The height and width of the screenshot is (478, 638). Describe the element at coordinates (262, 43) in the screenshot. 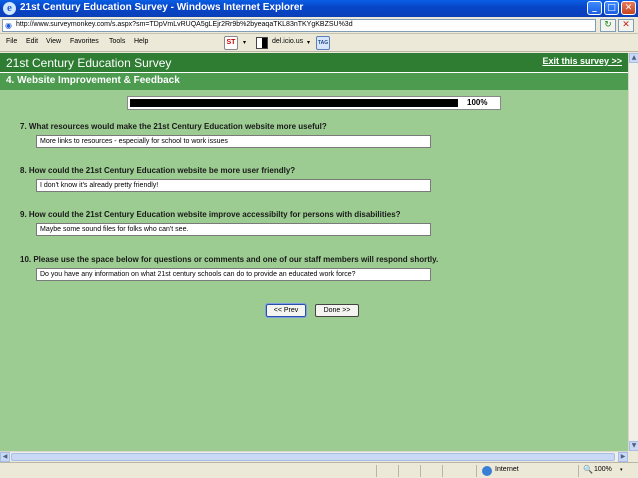

I see `delicious-icon` at that location.